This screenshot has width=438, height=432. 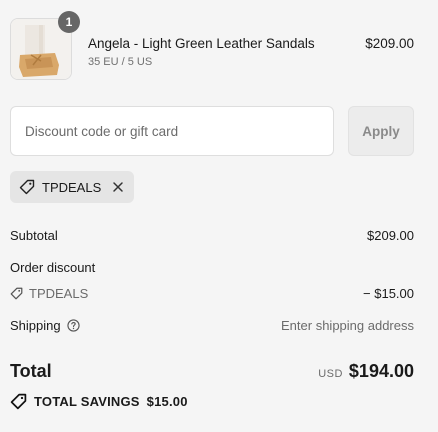 I want to click on total-savings: TOTAL SAVINGS $15.00, so click(x=99, y=401).